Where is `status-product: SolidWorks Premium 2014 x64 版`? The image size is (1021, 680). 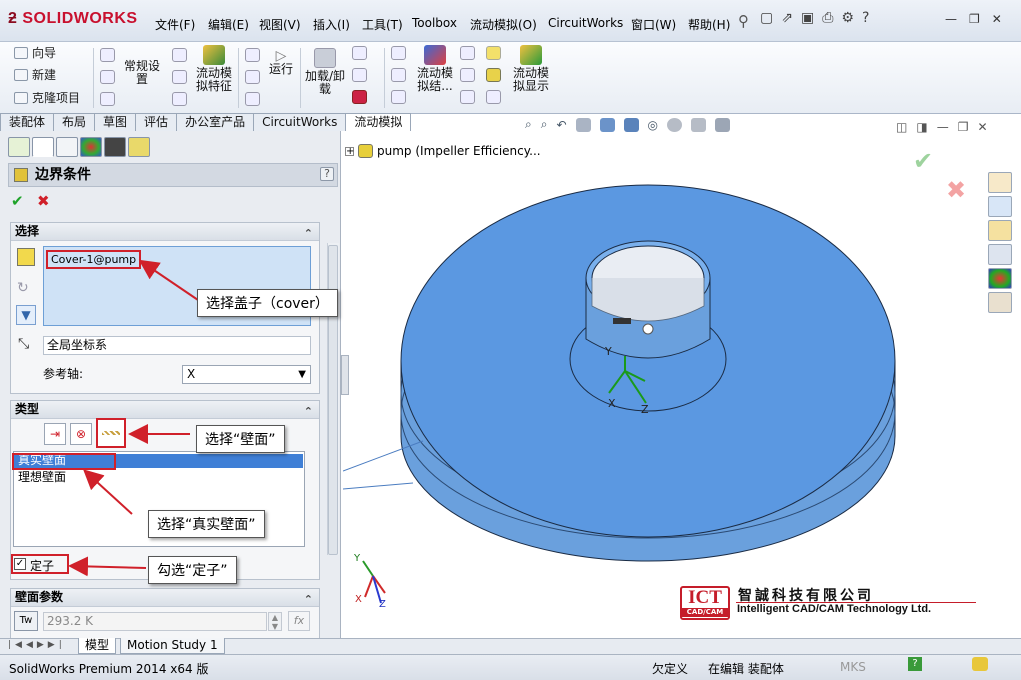
status-product: SolidWorks Premium 2014 x64 版 is located at coordinates (109, 669).